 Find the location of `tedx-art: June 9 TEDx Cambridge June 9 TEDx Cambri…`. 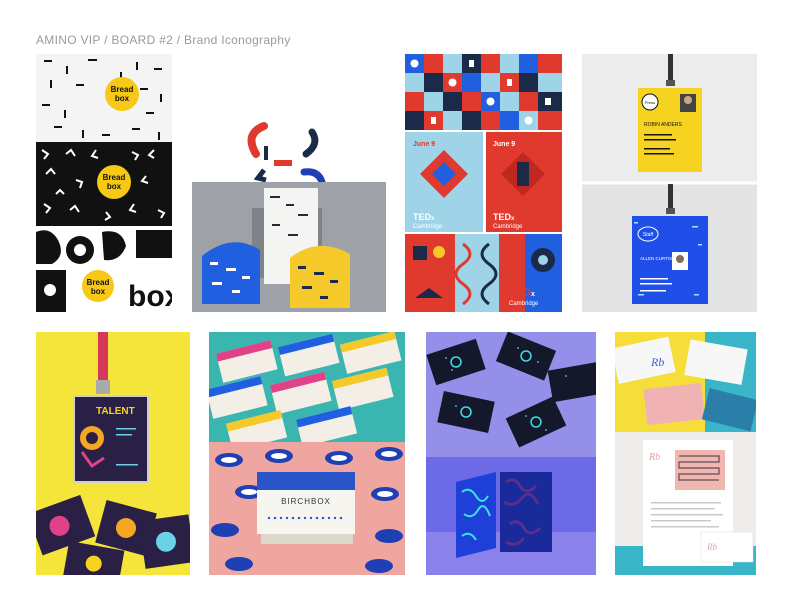

tedx-art: June 9 TEDx Cambridge June 9 TEDx Cambri… is located at coordinates (483, 183).